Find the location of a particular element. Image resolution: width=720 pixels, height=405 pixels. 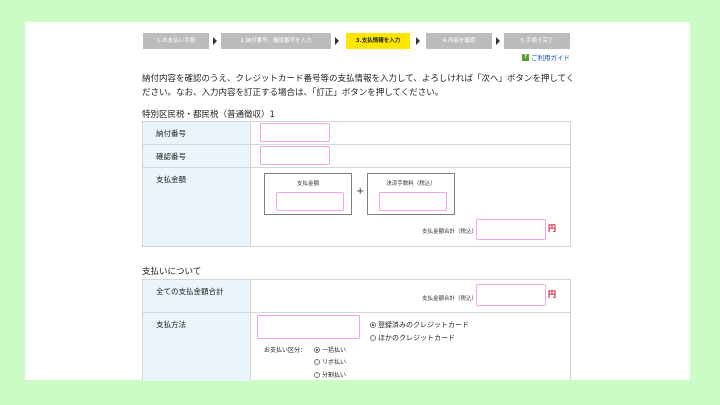

total-all-row: 全ての支払金額合計 支払金額合計（税込） 円 is located at coordinates (356, 296).